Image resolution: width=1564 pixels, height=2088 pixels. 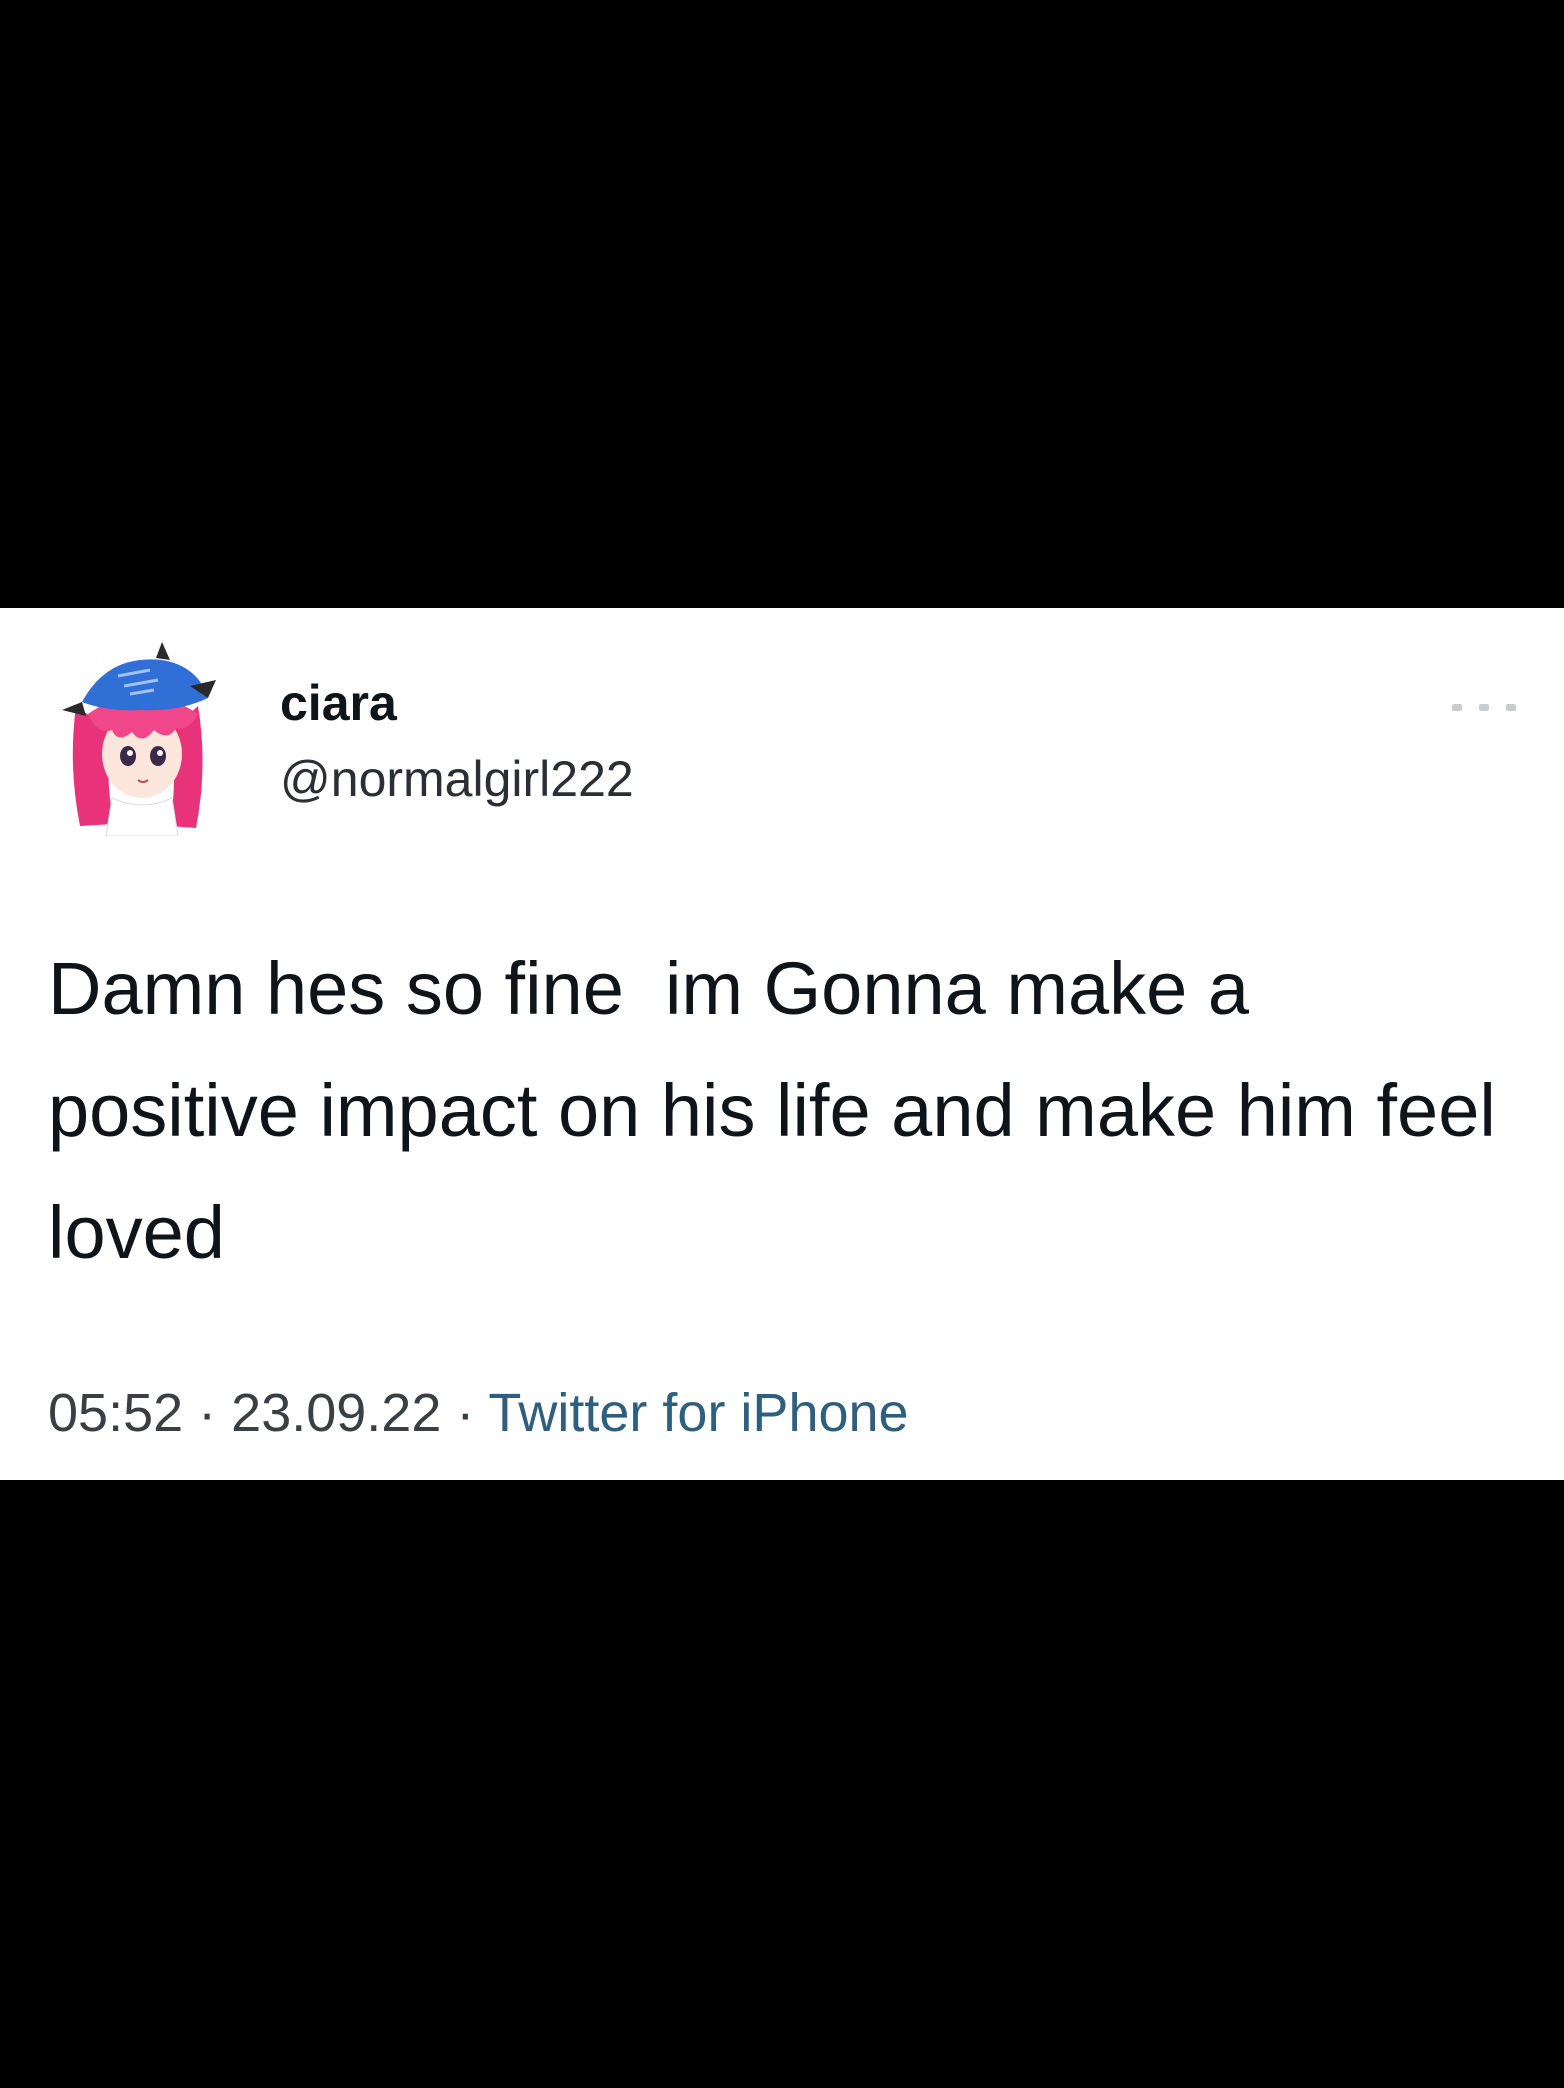 I want to click on tweet-metadata: 05:52 · 23.09.22 · Twitter for iPhone, so click(x=478, y=1413).